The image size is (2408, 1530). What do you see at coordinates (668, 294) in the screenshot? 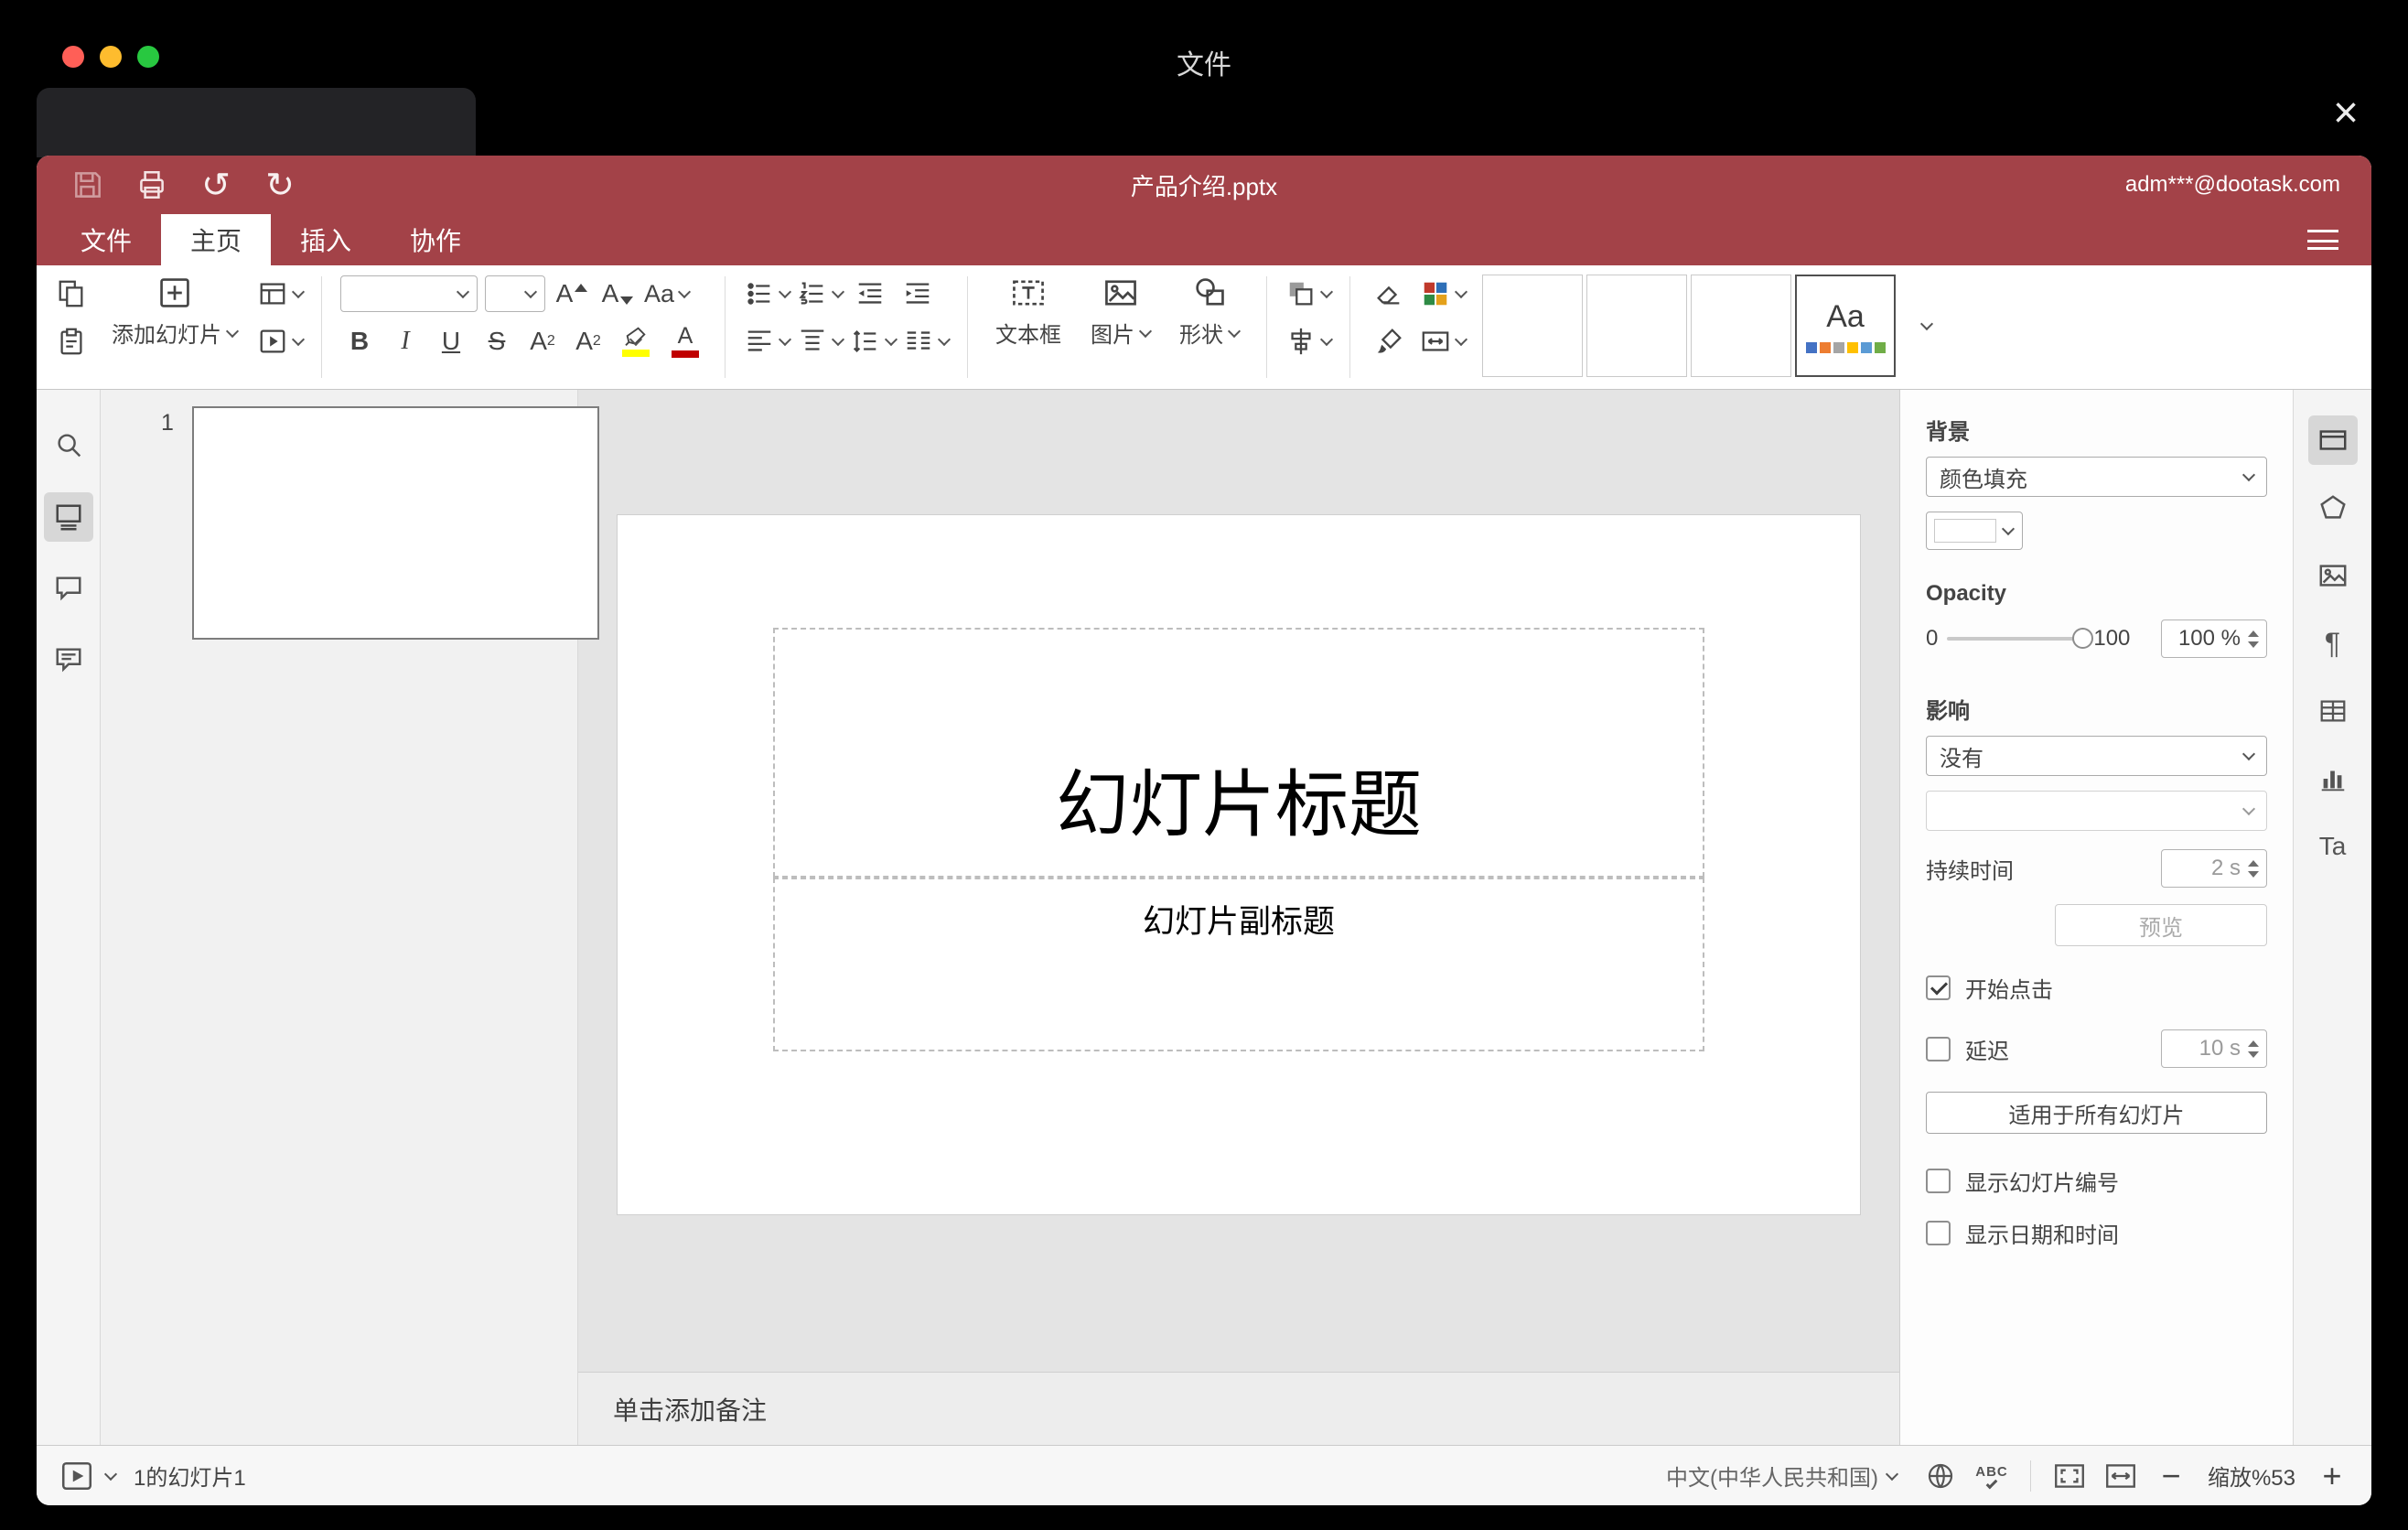
I see `change-case-button: Aa` at bounding box center [668, 294].